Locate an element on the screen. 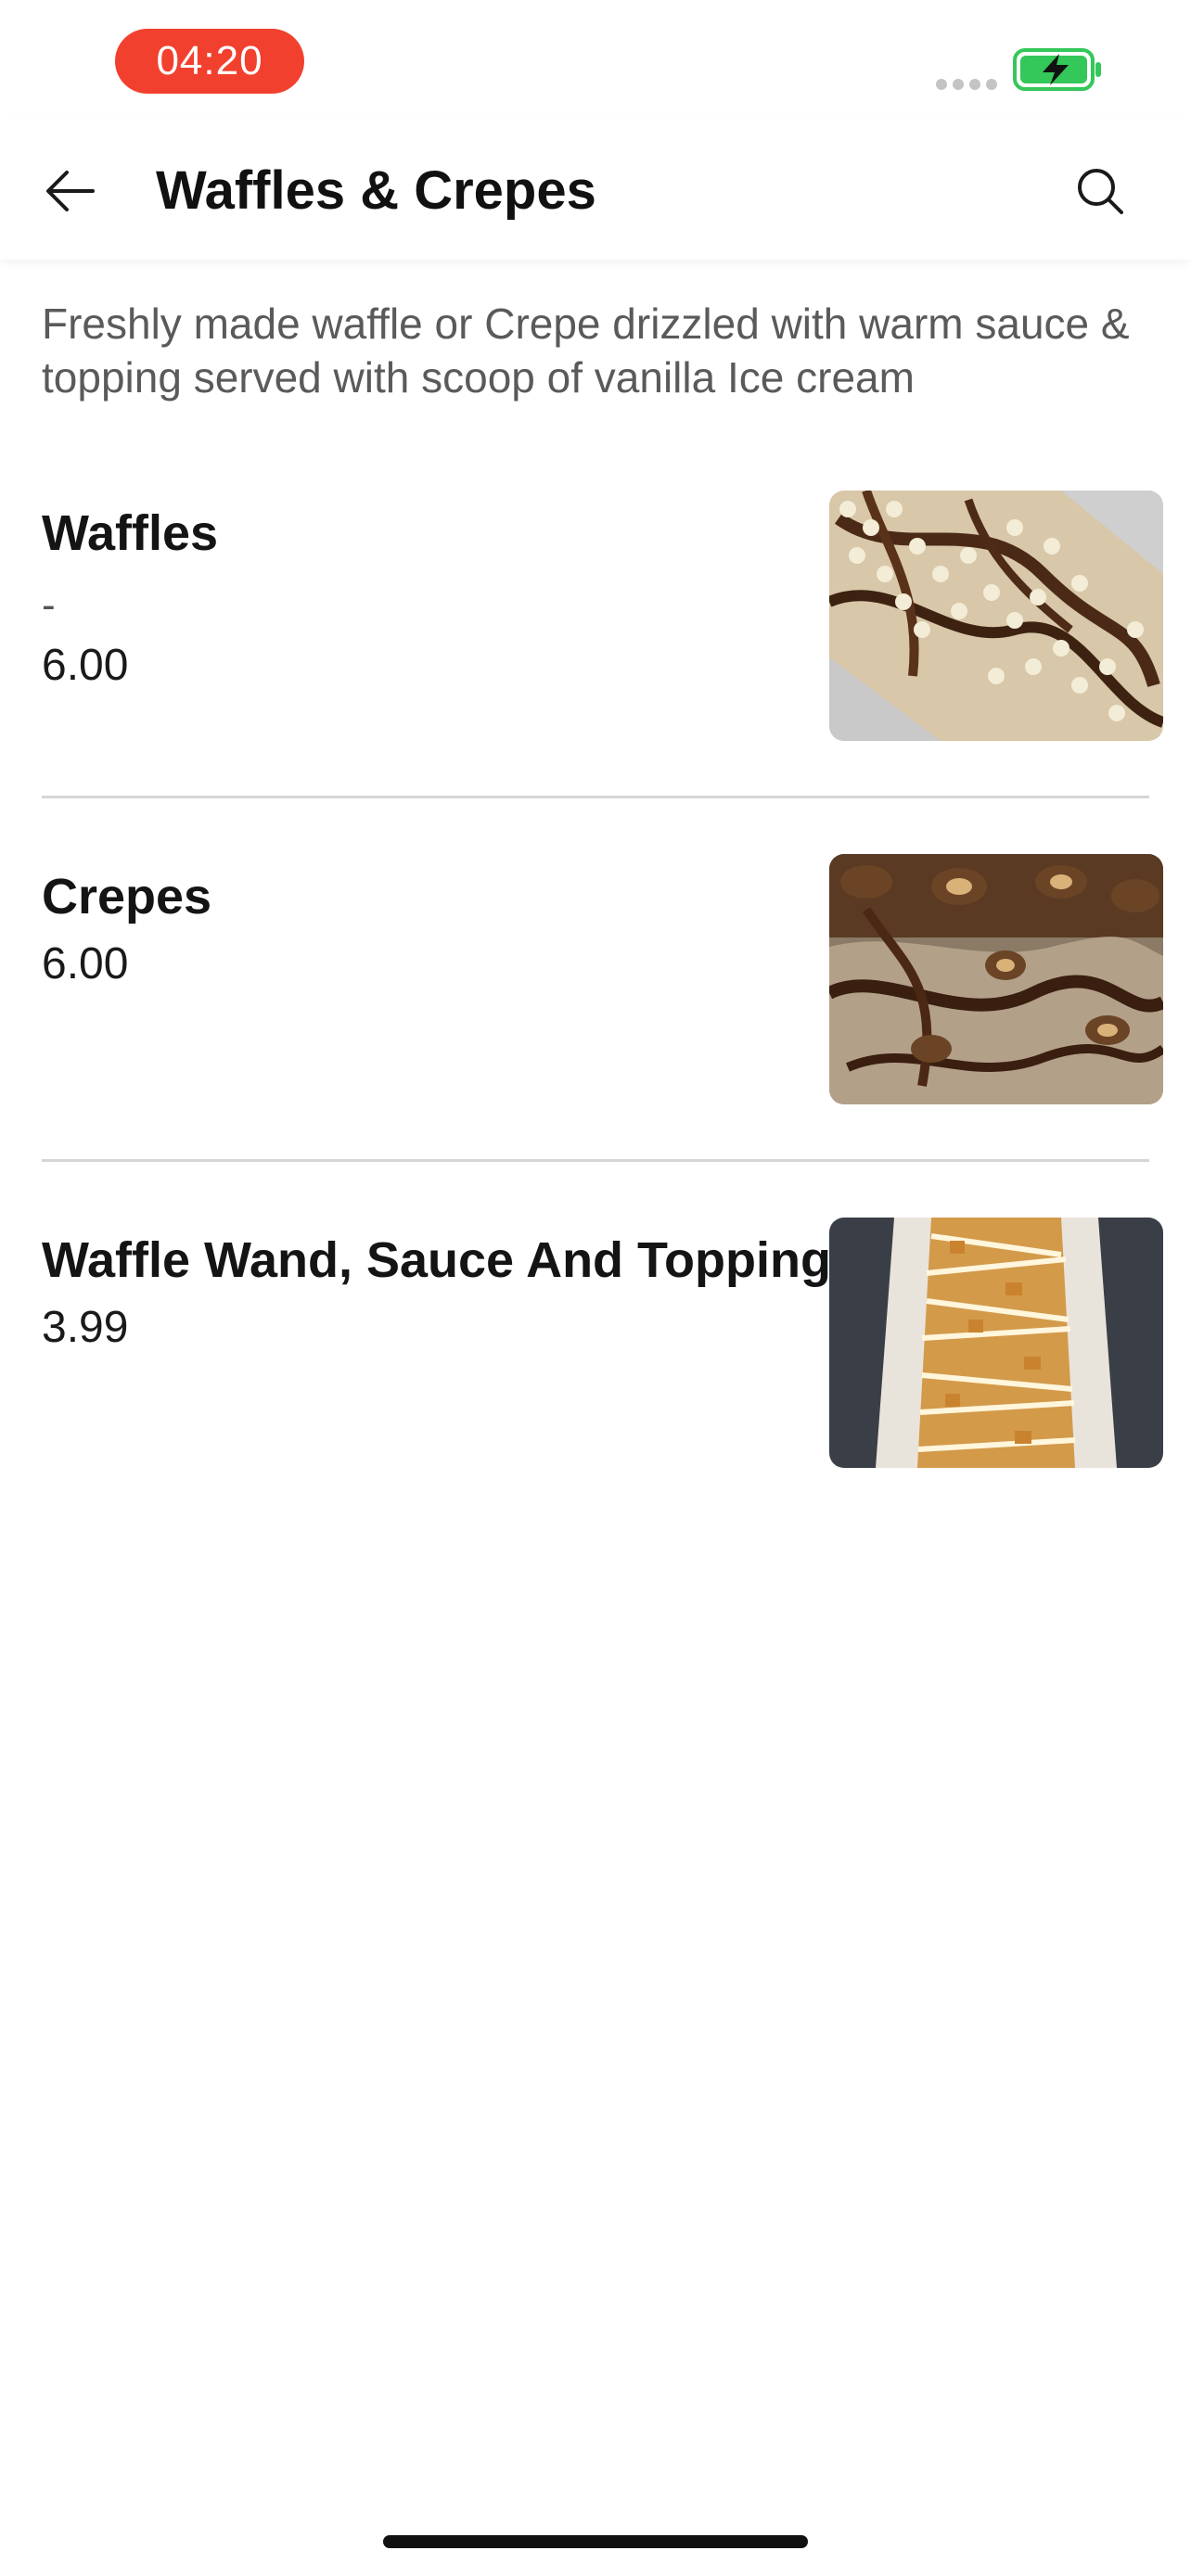  status-time: 04:20 is located at coordinates (209, 61).